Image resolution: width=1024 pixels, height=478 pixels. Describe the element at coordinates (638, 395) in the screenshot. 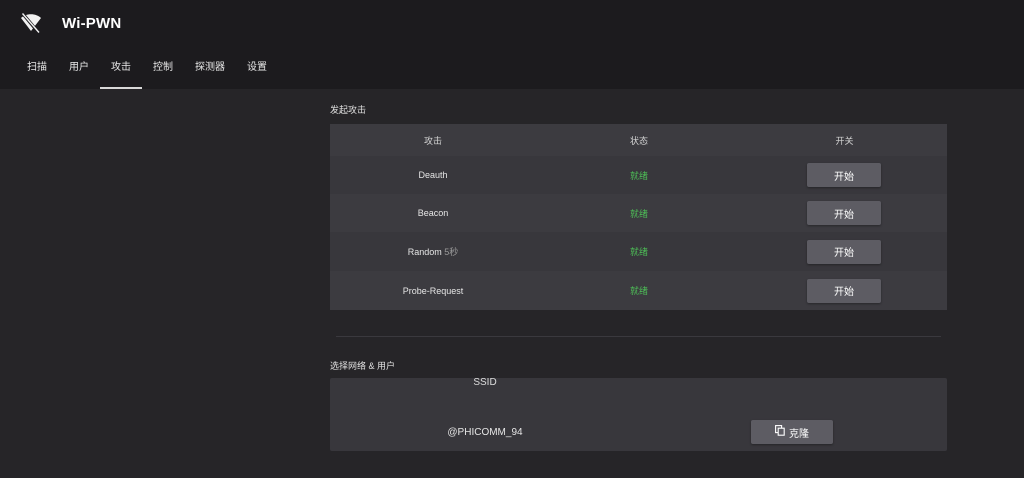

I see `network-table-header: SSID` at that location.